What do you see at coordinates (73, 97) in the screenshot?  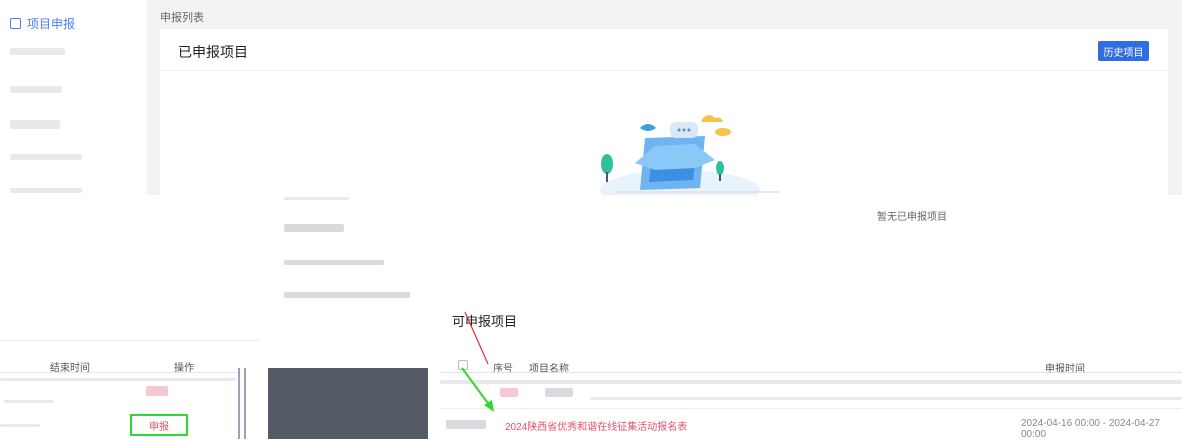 I see `sidebar: 项目申报` at bounding box center [73, 97].